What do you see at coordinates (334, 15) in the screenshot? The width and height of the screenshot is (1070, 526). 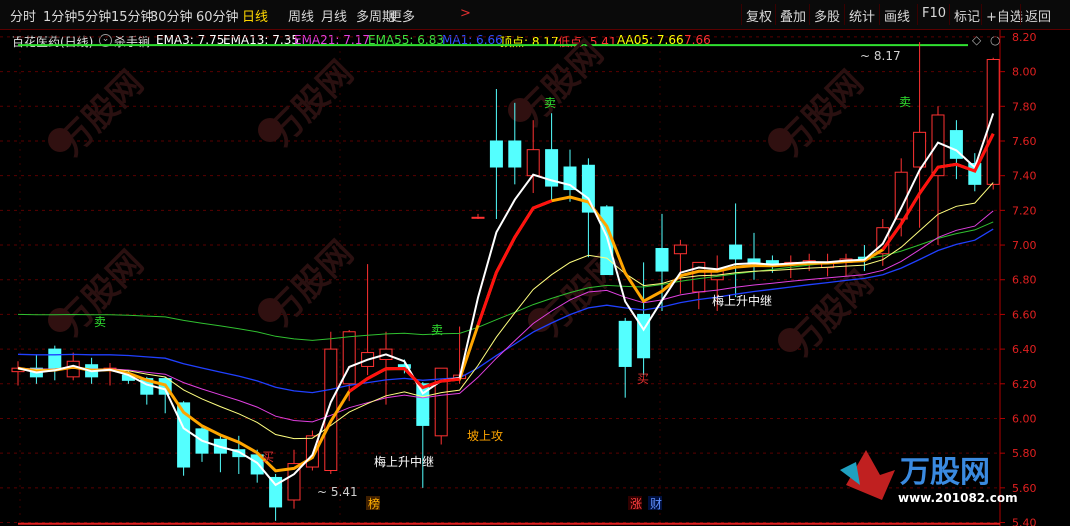 I see `tab-period-8: 月线` at bounding box center [334, 15].